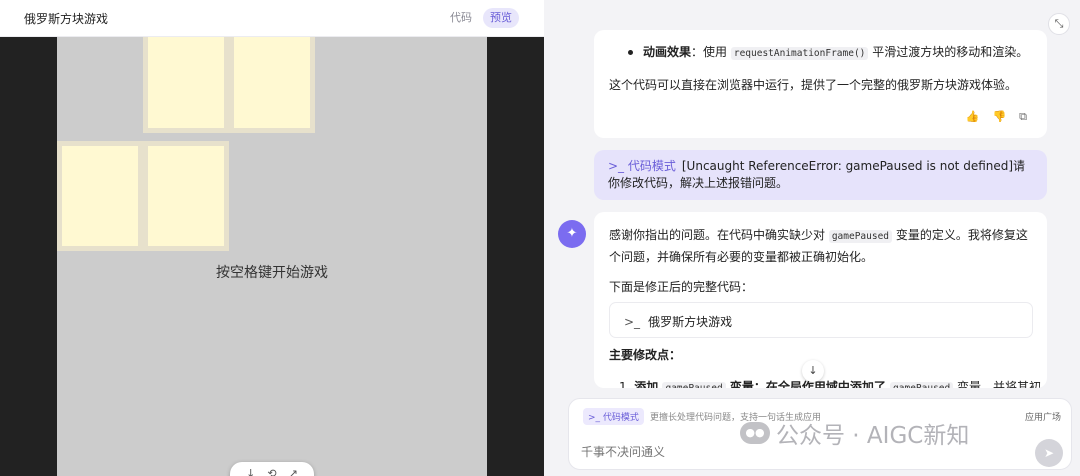 The image size is (1080, 476). Describe the element at coordinates (632, 322) in the screenshot. I see `terminal-icon: >_` at that location.